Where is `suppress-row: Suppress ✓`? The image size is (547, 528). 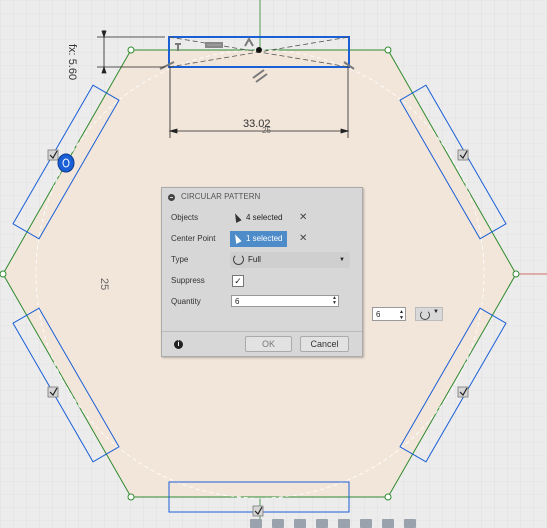 suppress-row: Suppress ✓ is located at coordinates (262, 281).